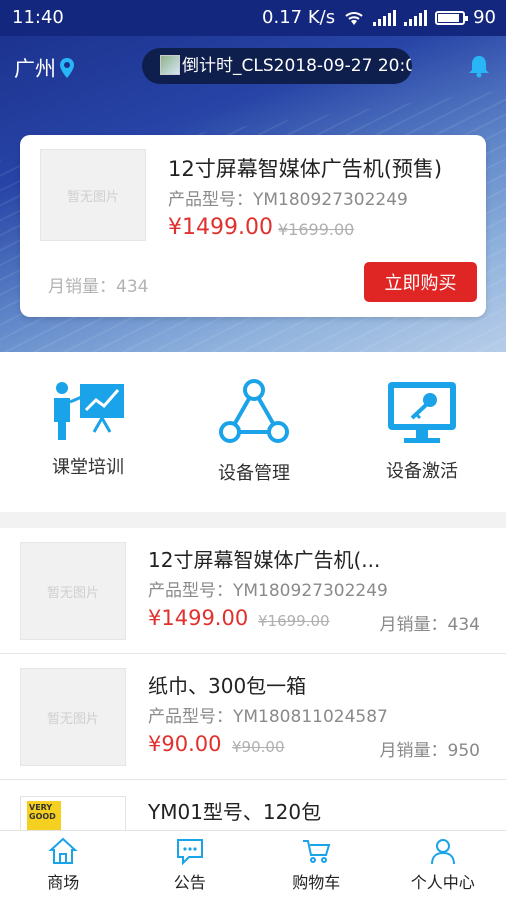  Describe the element at coordinates (63, 882) in the screenshot. I see `tab-label: 商场` at that location.